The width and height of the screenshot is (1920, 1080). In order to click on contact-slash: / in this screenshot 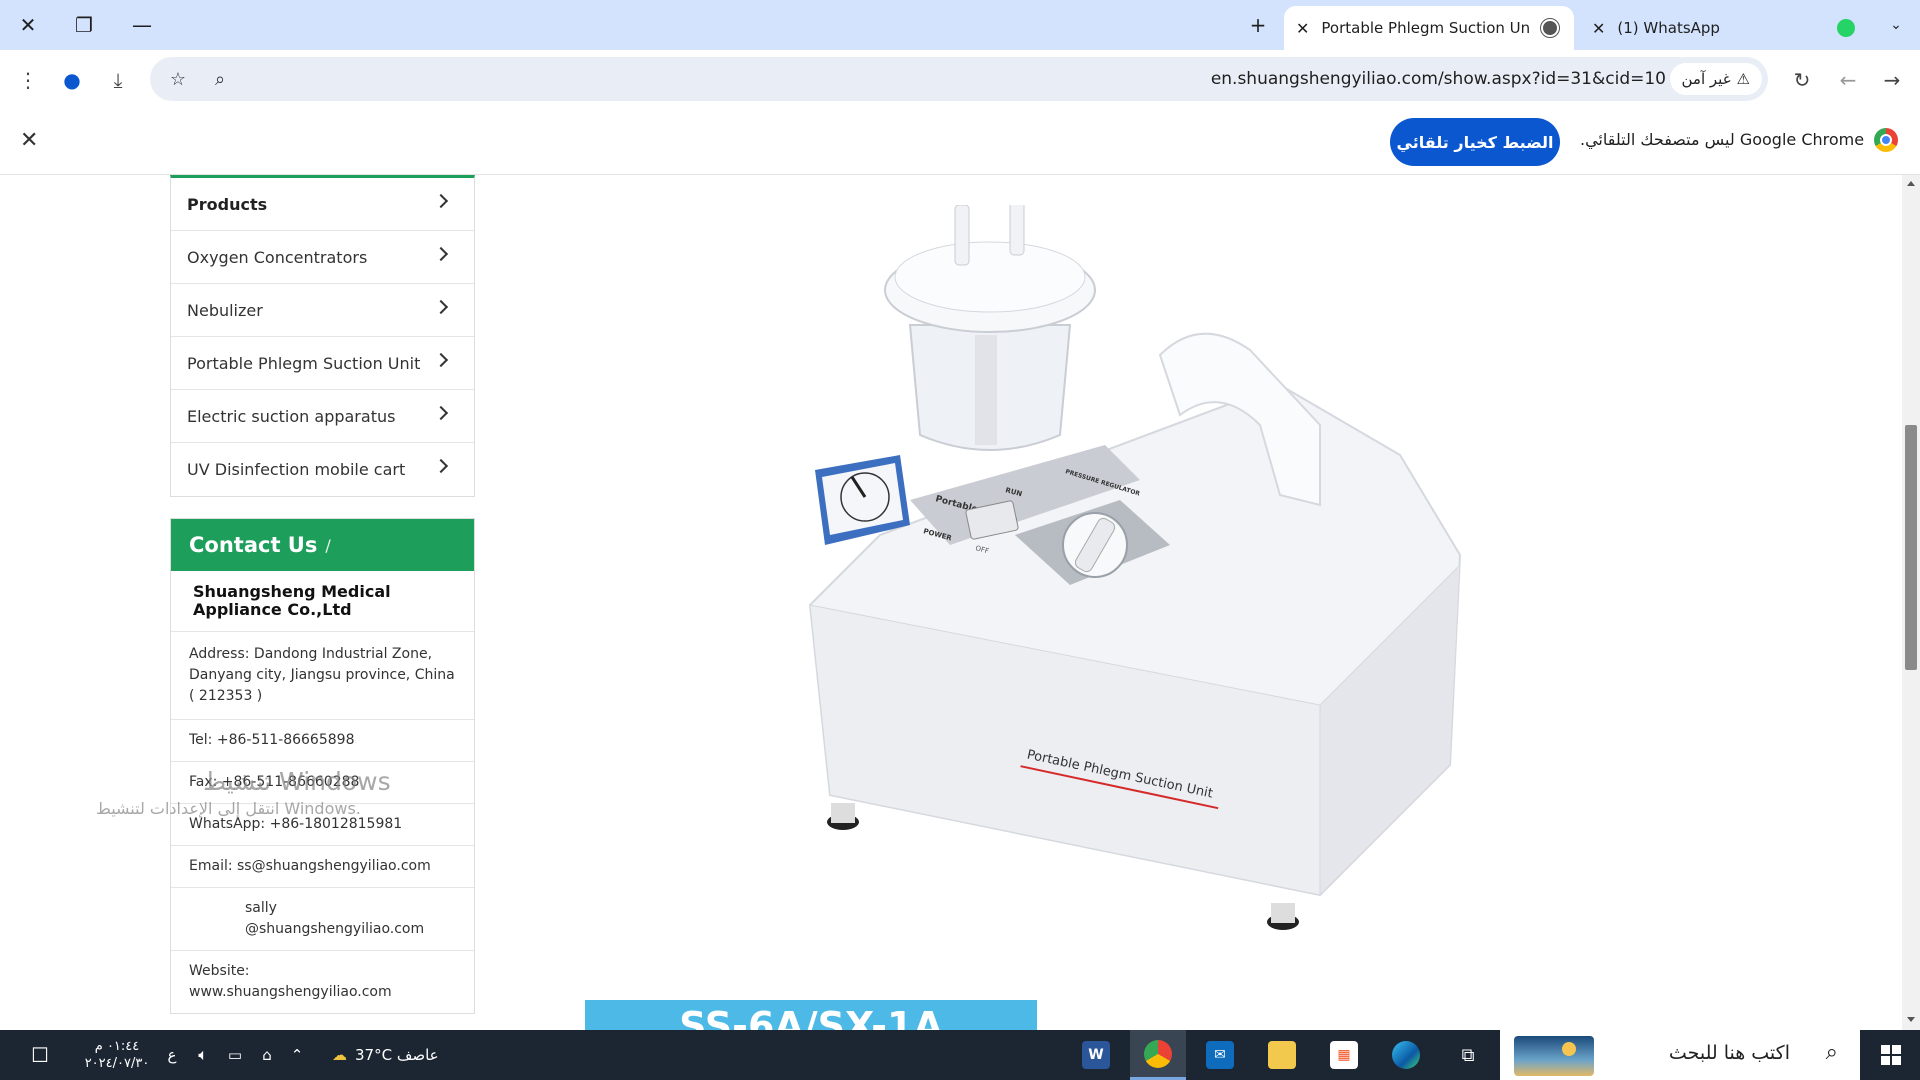, I will do `click(328, 545)`.